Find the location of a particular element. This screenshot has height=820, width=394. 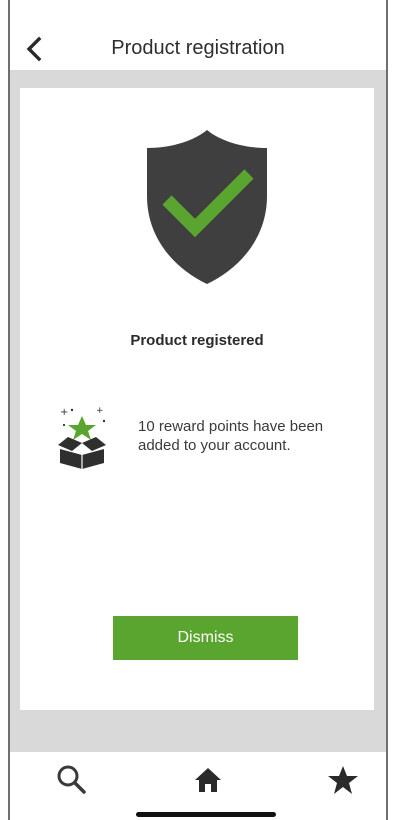

home-icon is located at coordinates (208, 780).